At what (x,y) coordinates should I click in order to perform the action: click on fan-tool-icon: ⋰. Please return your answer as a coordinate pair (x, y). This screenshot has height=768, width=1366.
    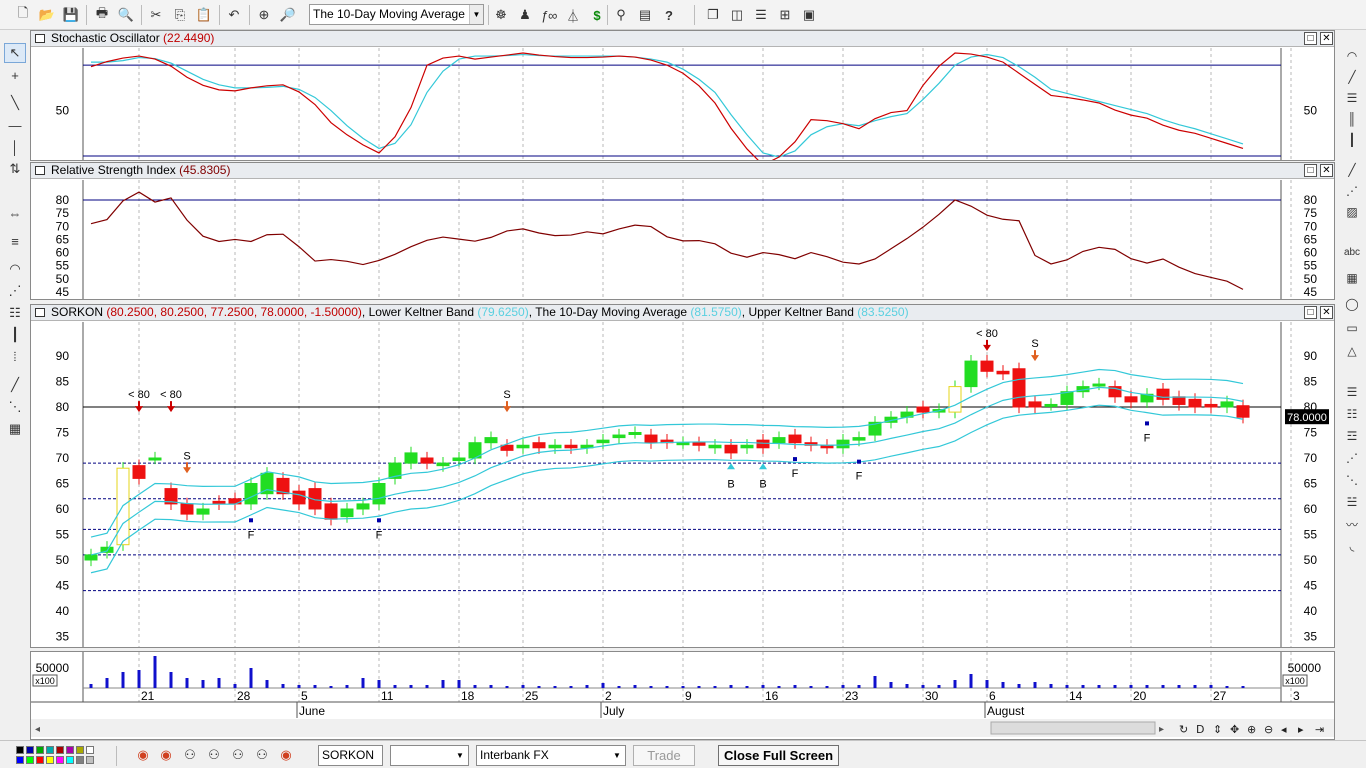
    Looking at the image, I should click on (1352, 191).